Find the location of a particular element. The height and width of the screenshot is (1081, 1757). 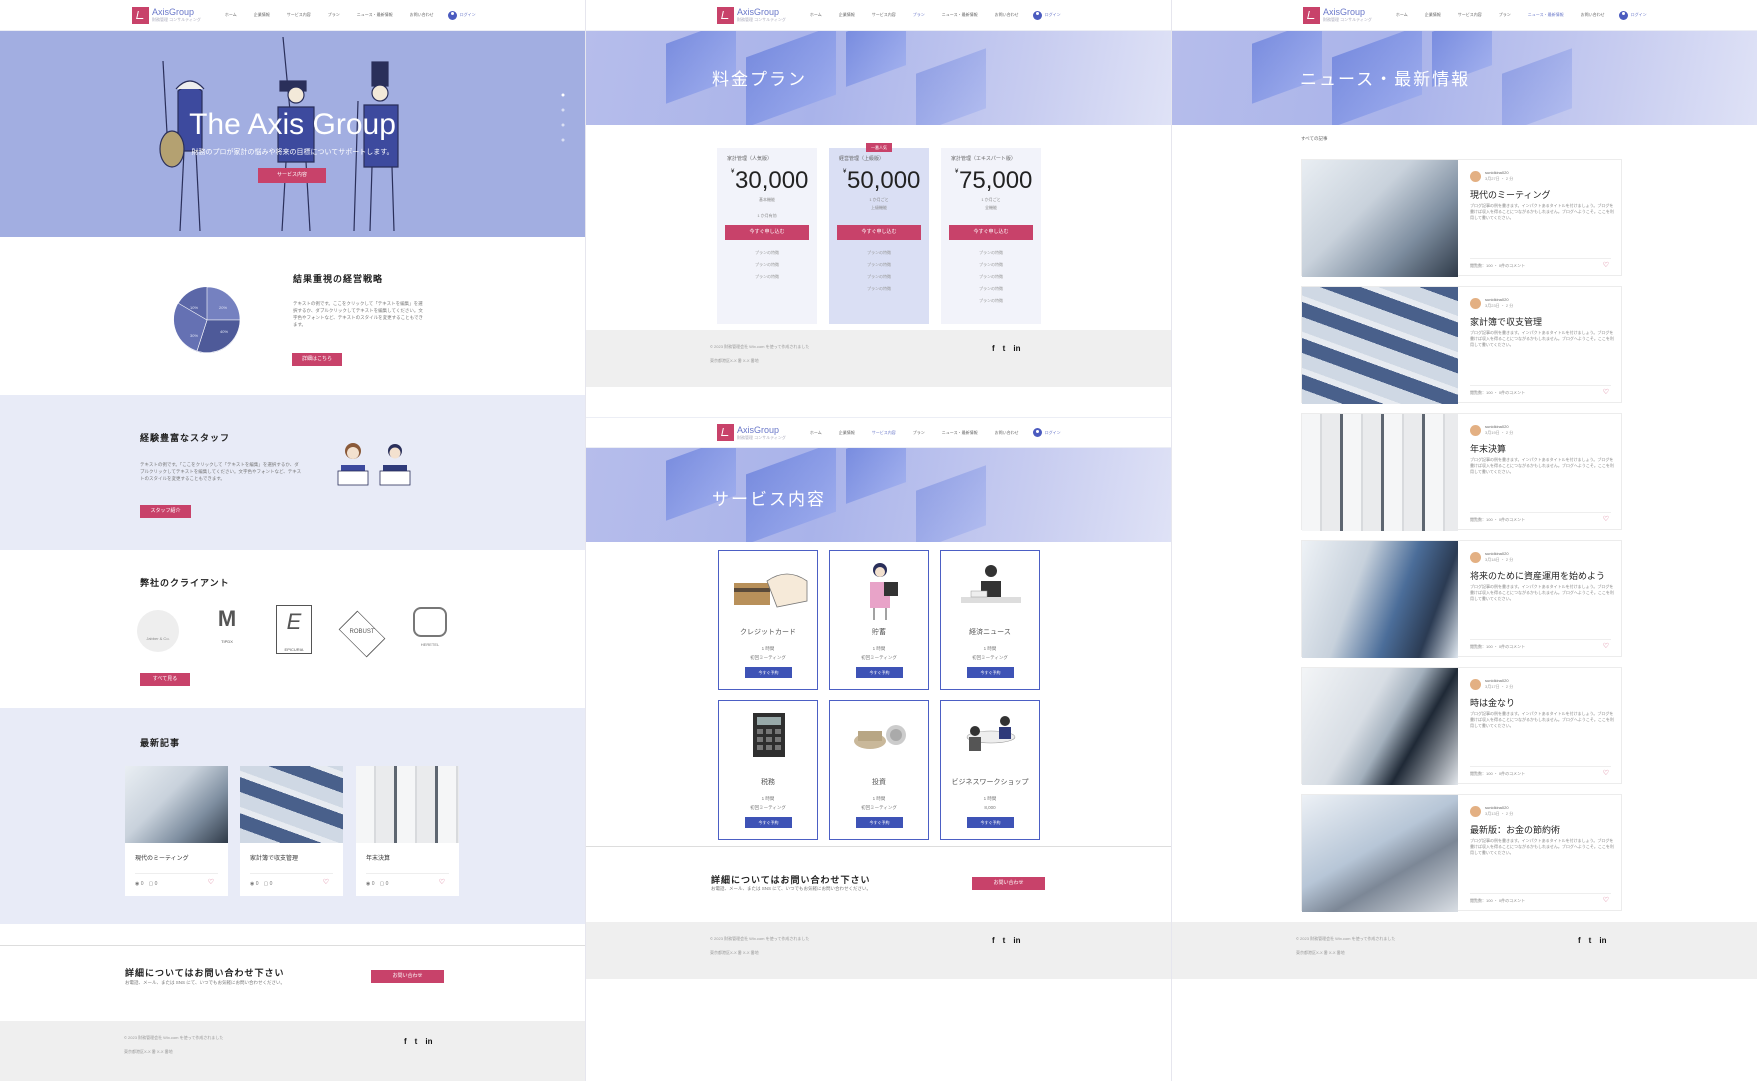

all-posts-filter: すべての記事 is located at coordinates (1314, 139).